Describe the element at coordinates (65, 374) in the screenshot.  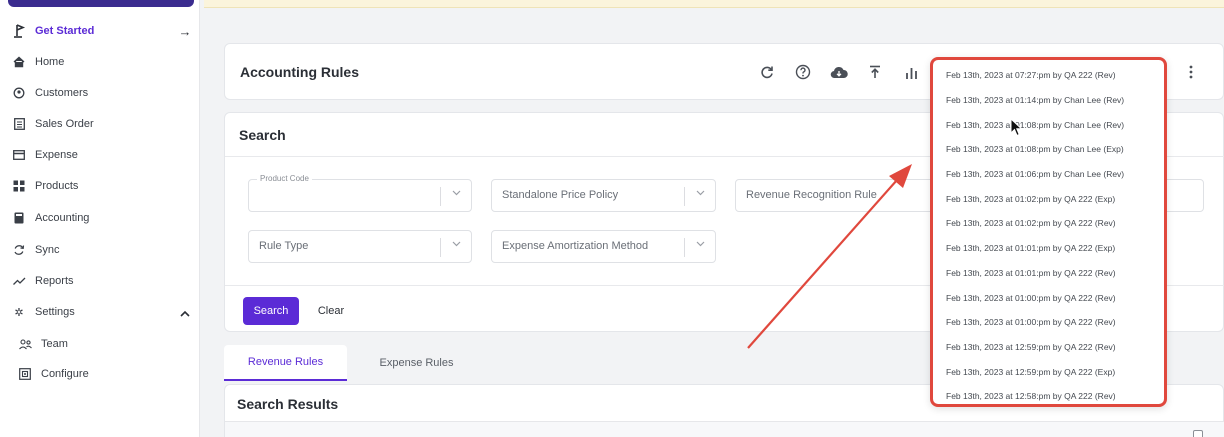
I see `sidebar-item-label: Configure` at that location.